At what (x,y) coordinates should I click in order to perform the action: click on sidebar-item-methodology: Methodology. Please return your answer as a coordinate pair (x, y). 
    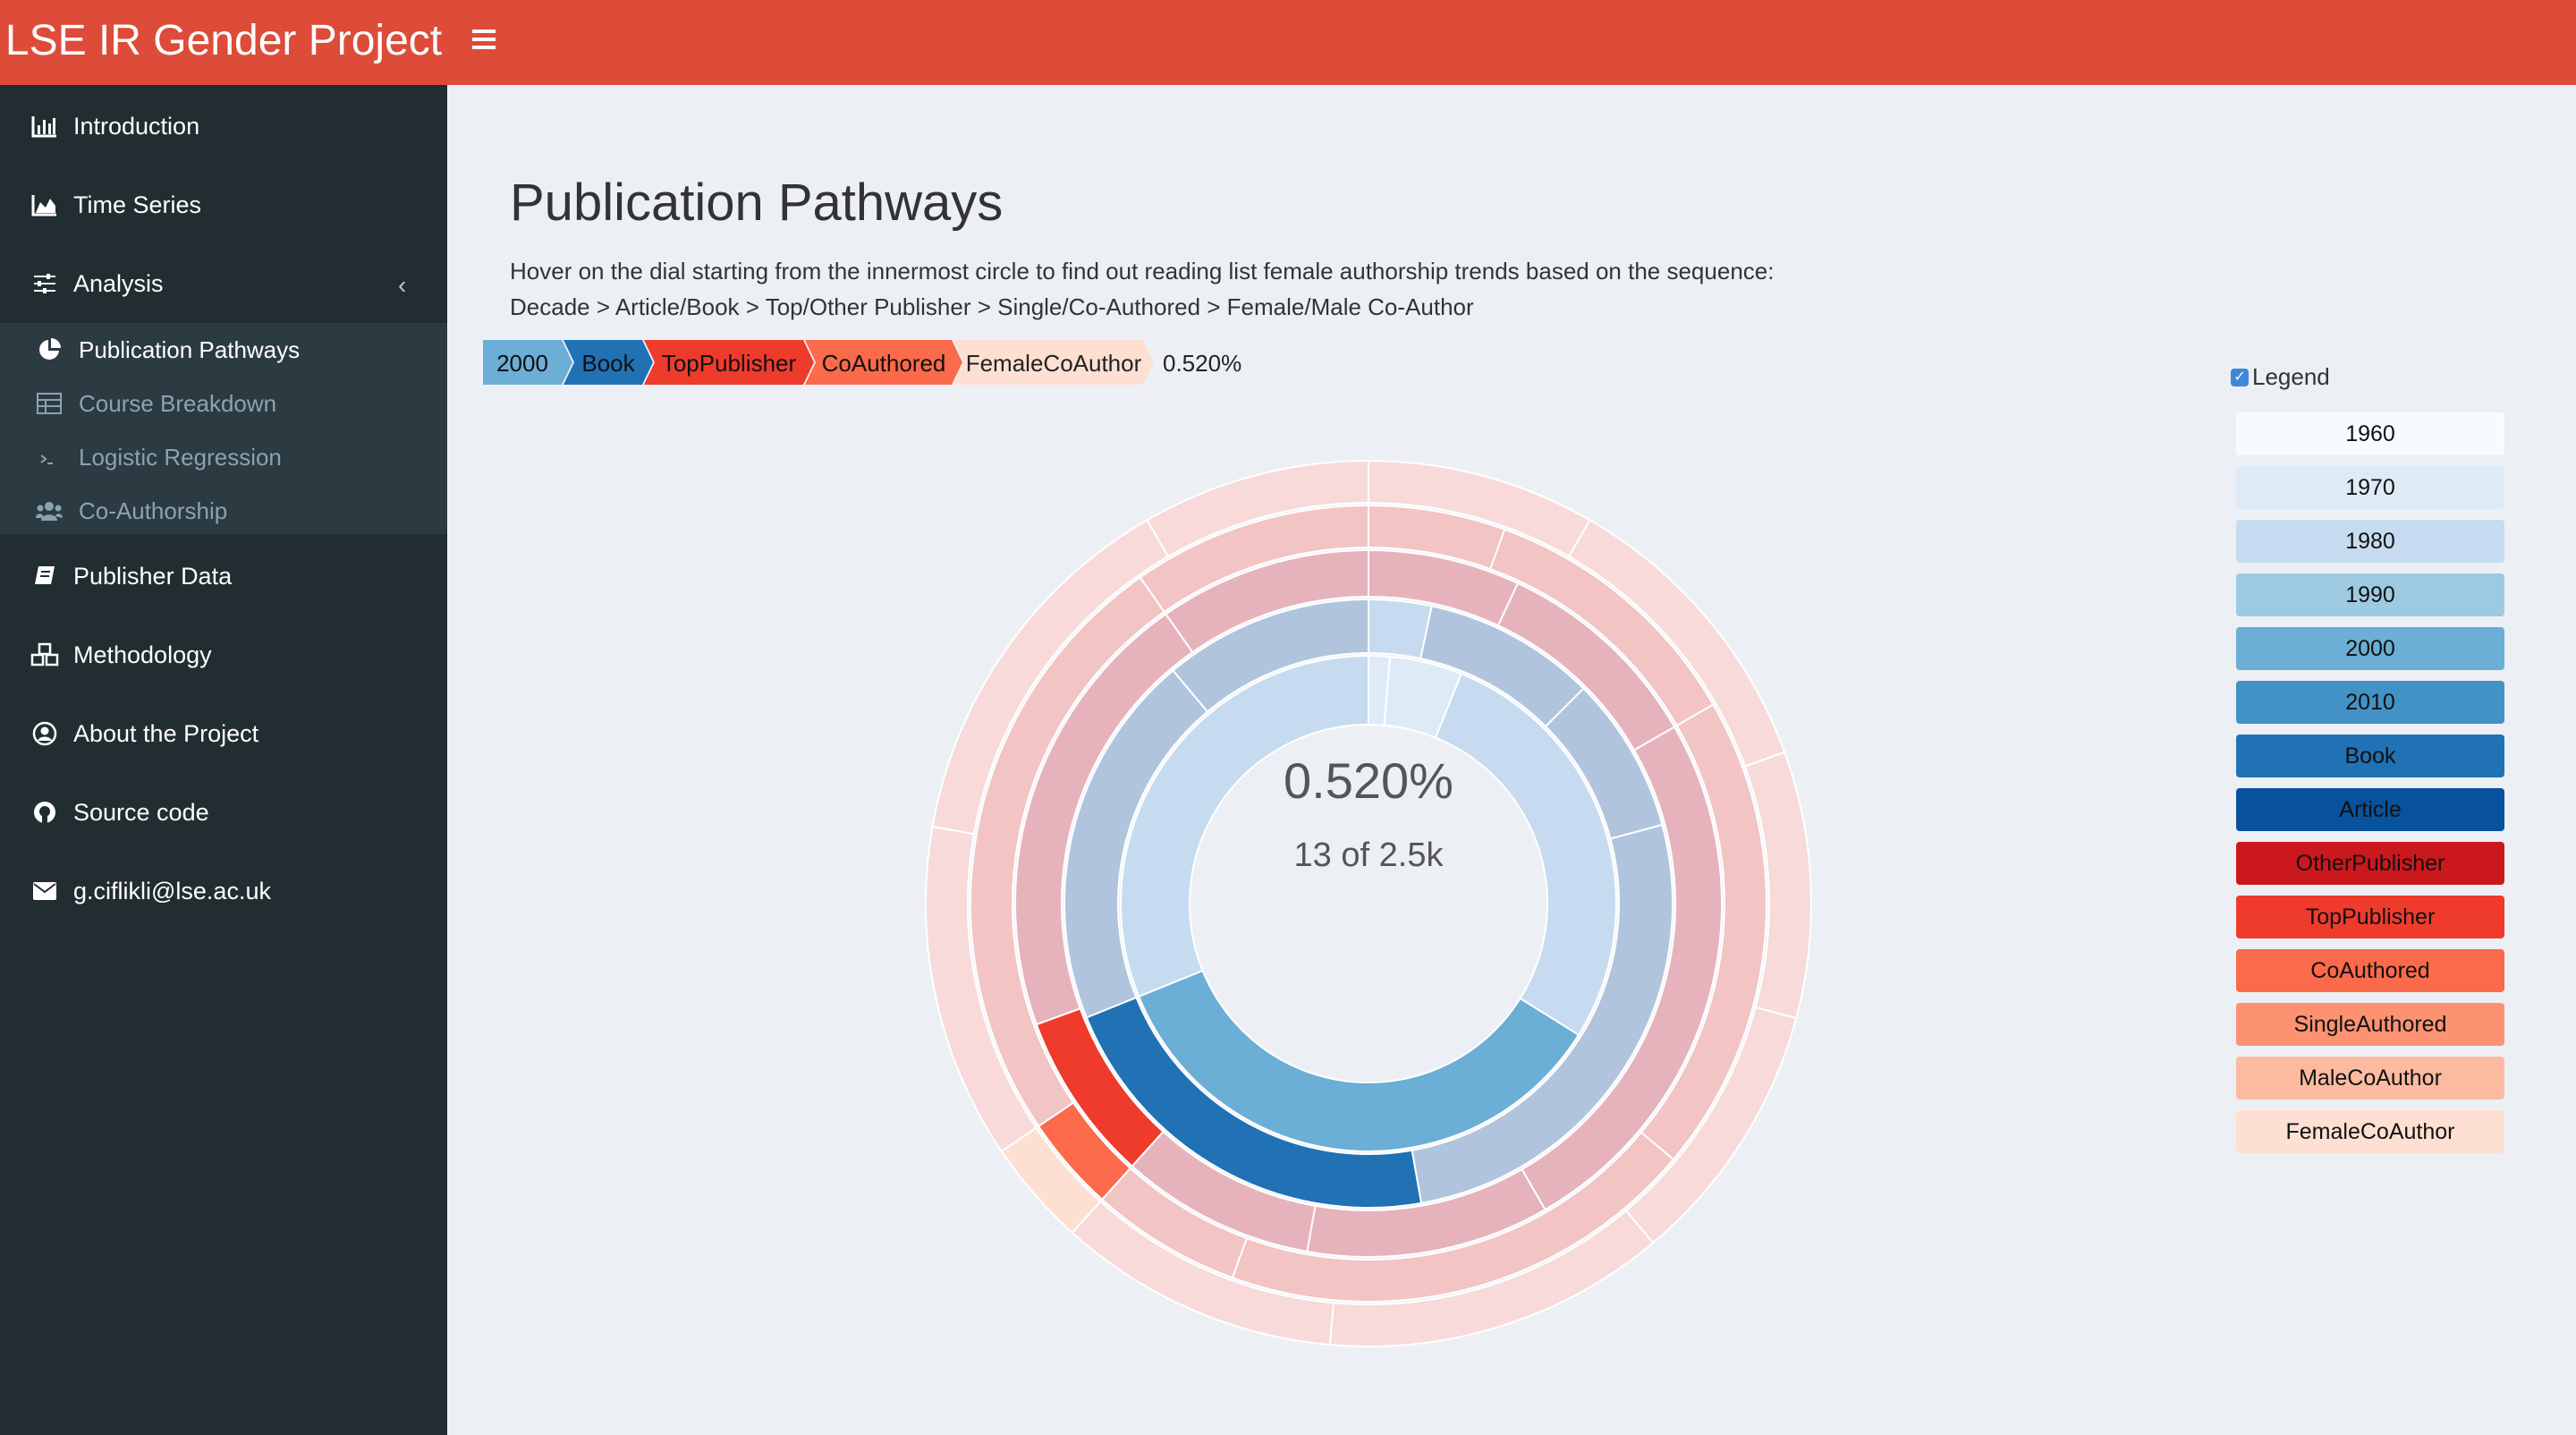
    Looking at the image, I should click on (223, 655).